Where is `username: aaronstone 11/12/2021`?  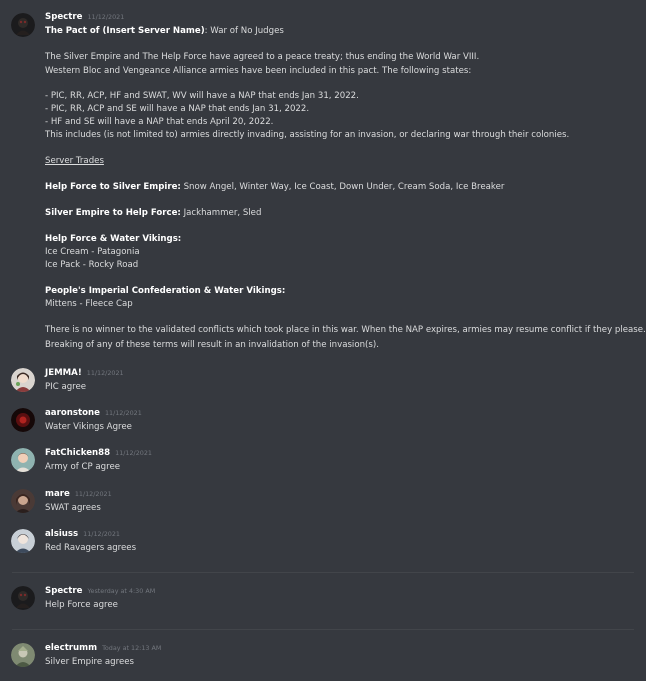 username: aaronstone 11/12/2021 is located at coordinates (93, 413).